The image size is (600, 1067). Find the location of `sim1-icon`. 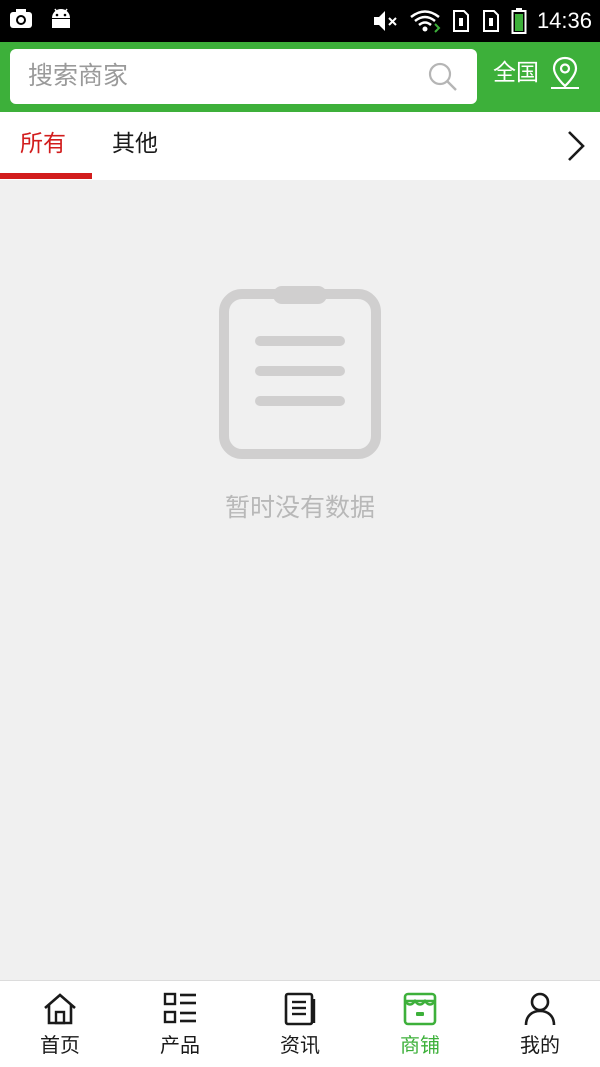

sim1-icon is located at coordinates (460, 21).